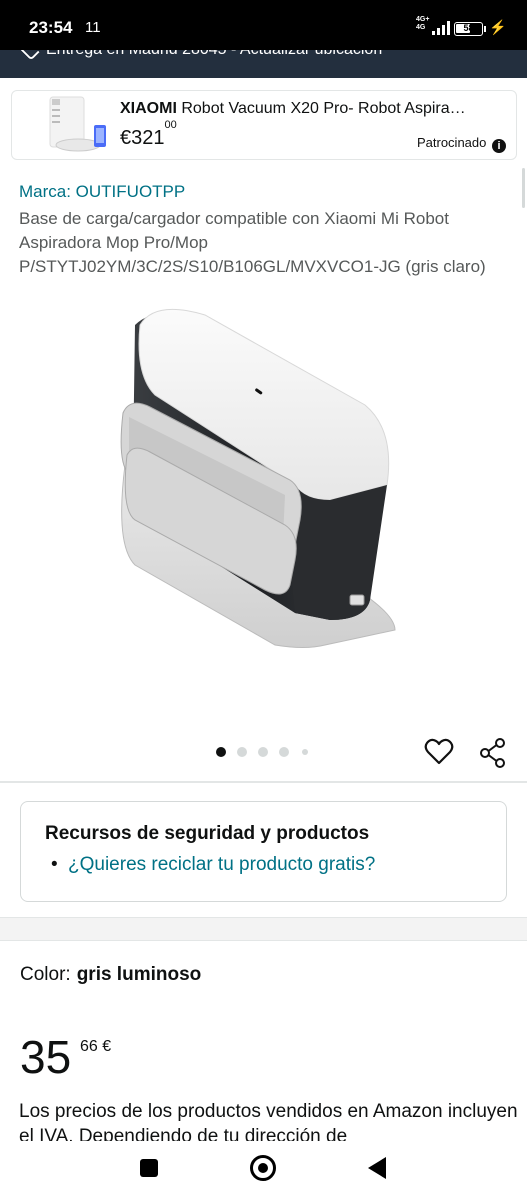 The height and width of the screenshot is (1200, 527). I want to click on safety-title: Recursos de seguridad y productos, so click(207, 833).